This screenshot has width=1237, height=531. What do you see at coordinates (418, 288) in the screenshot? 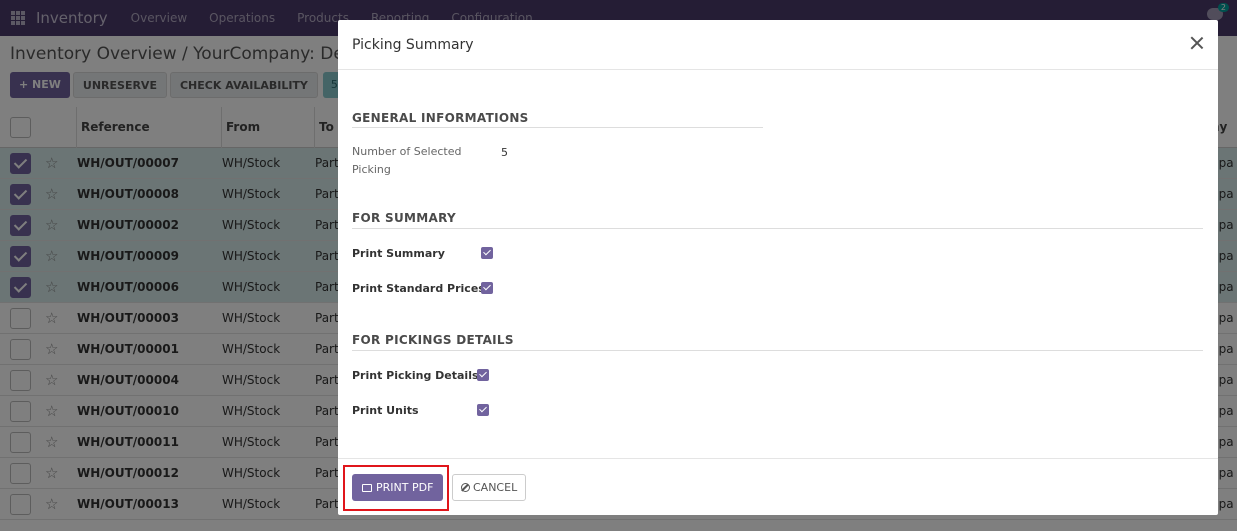
I see `print-standard-prices-label: Print Standard Prices` at bounding box center [418, 288].